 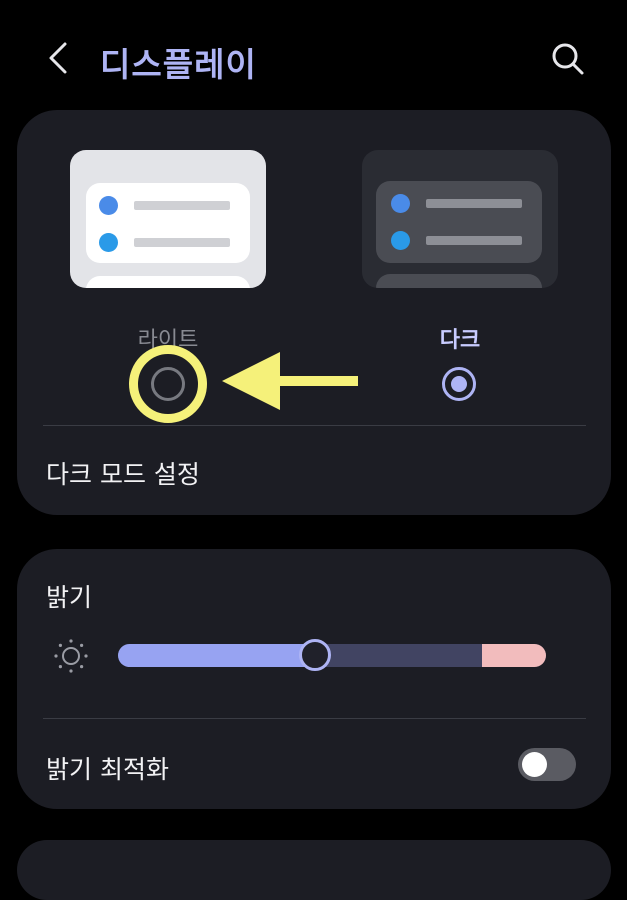 What do you see at coordinates (69, 597) in the screenshot?
I see `brightness-label: 밝기` at bounding box center [69, 597].